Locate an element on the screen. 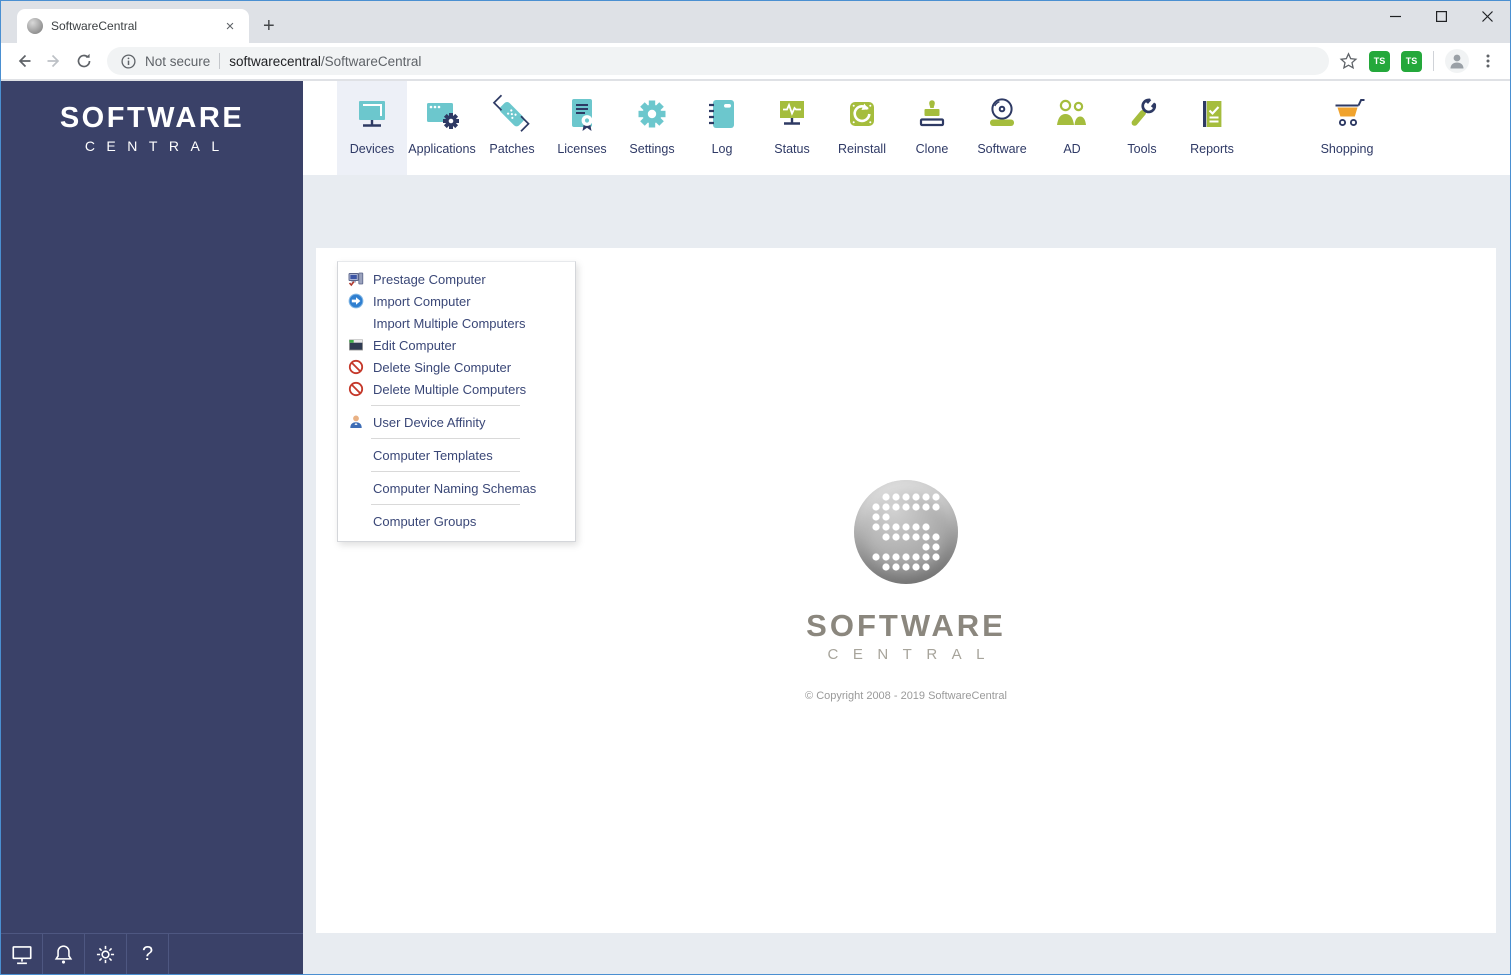  dropdown-item-label: Prestage Computer is located at coordinates (429, 279).